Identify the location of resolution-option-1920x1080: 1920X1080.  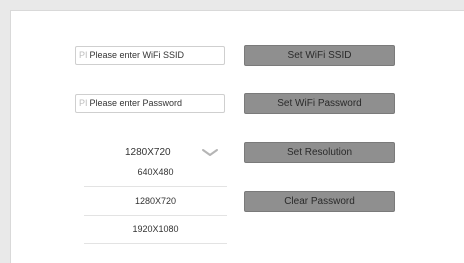
(155, 229).